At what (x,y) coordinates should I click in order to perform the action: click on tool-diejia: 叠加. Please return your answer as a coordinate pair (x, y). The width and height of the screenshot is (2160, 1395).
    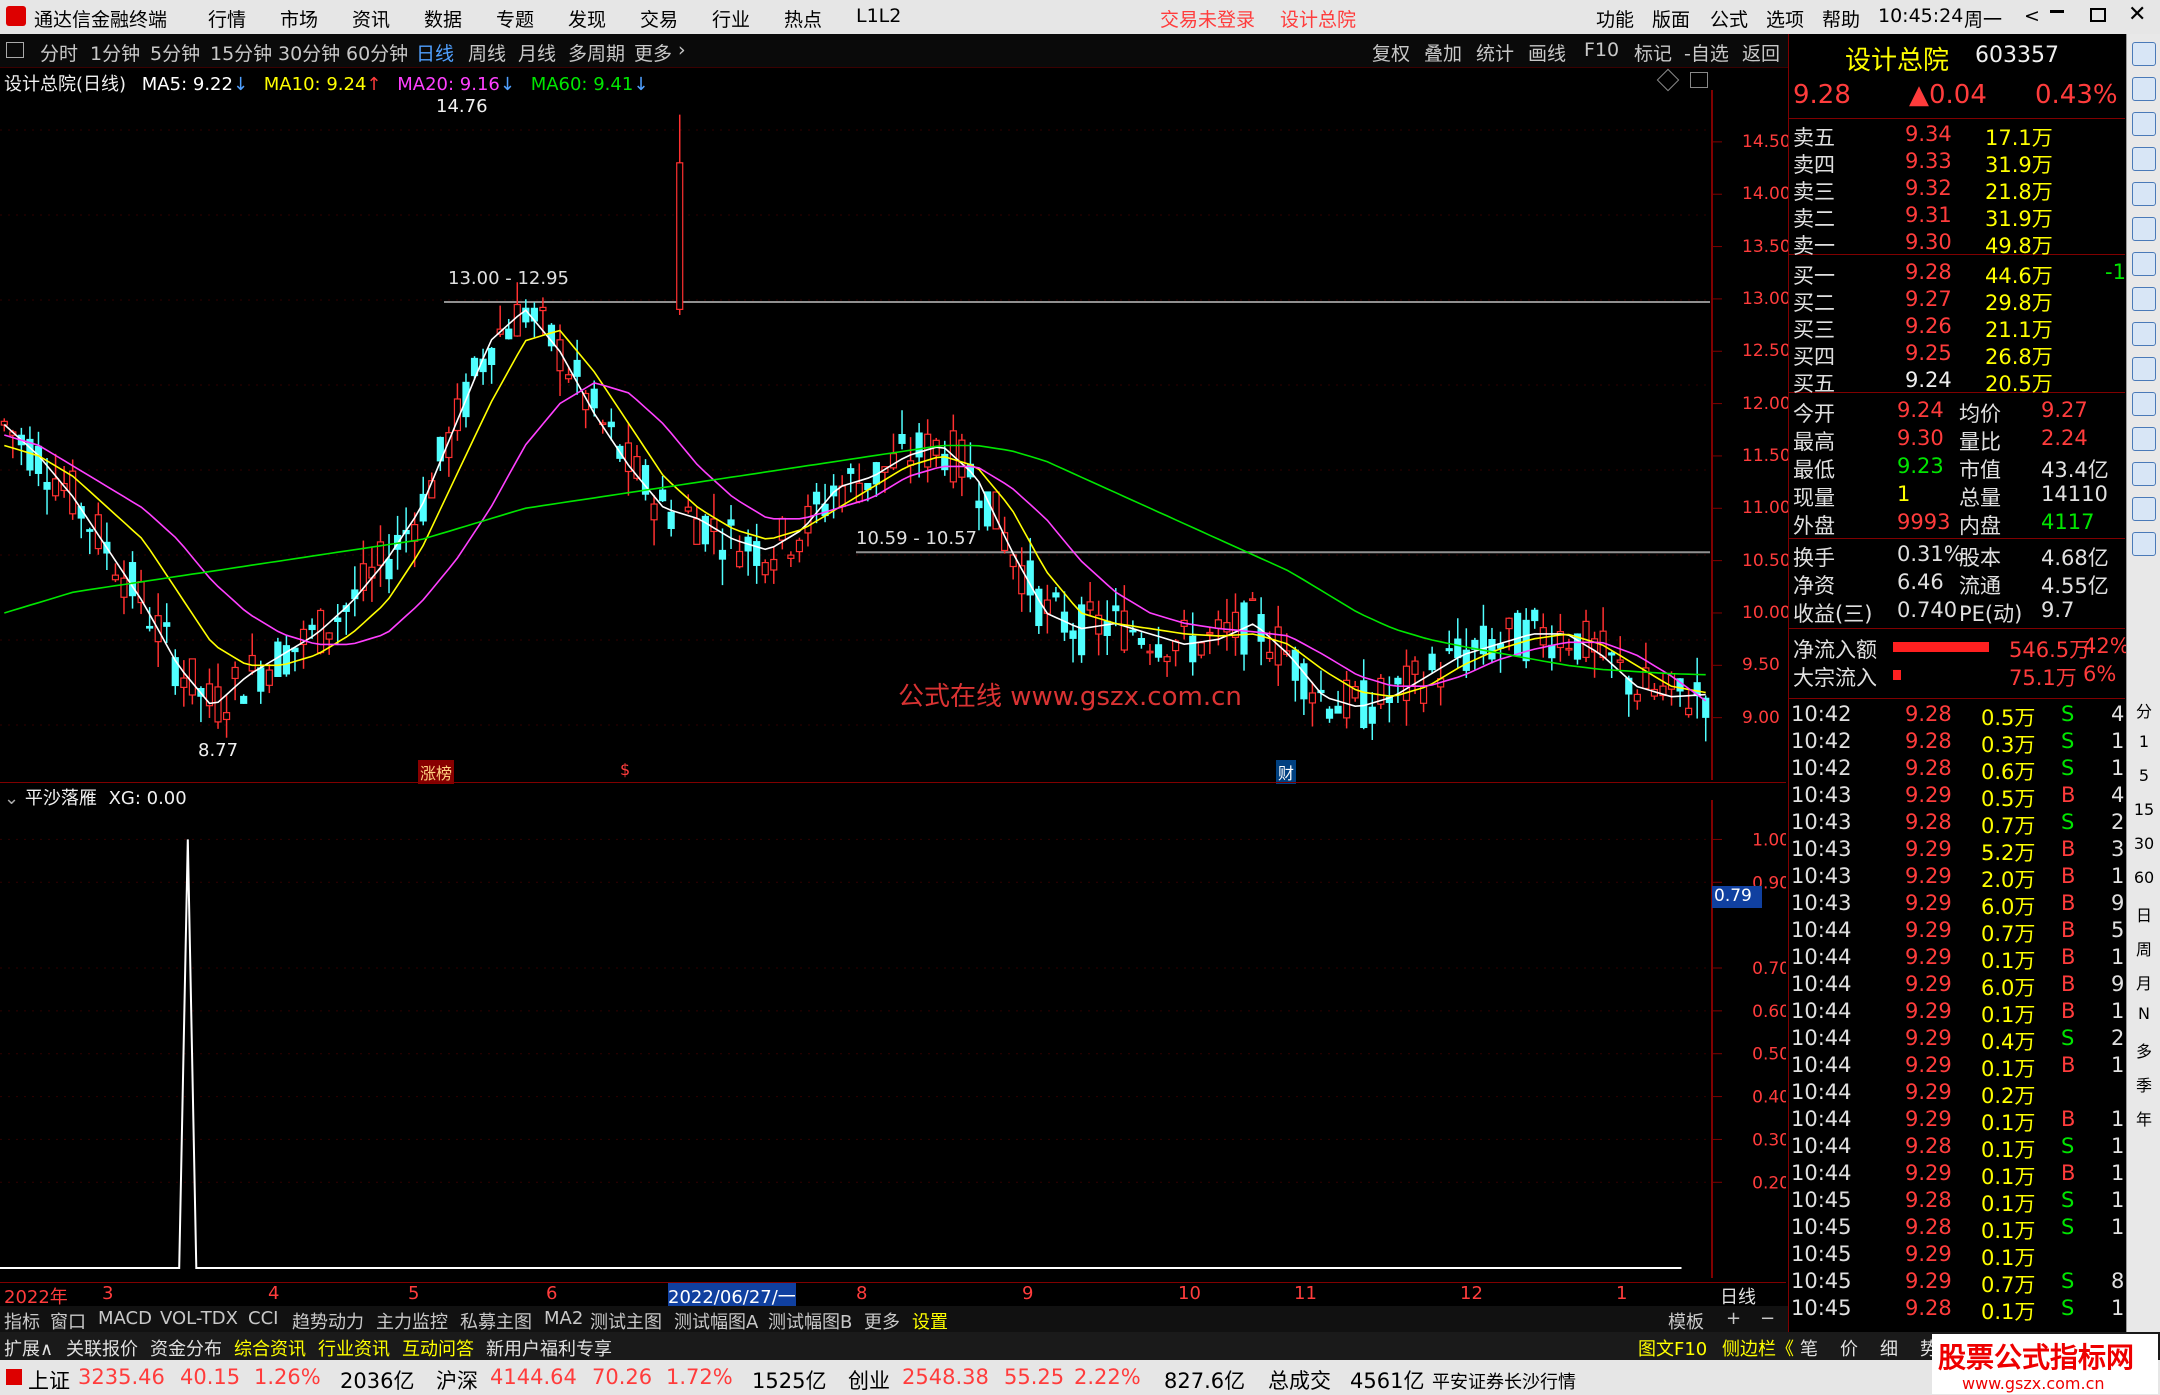
    Looking at the image, I should click on (1443, 52).